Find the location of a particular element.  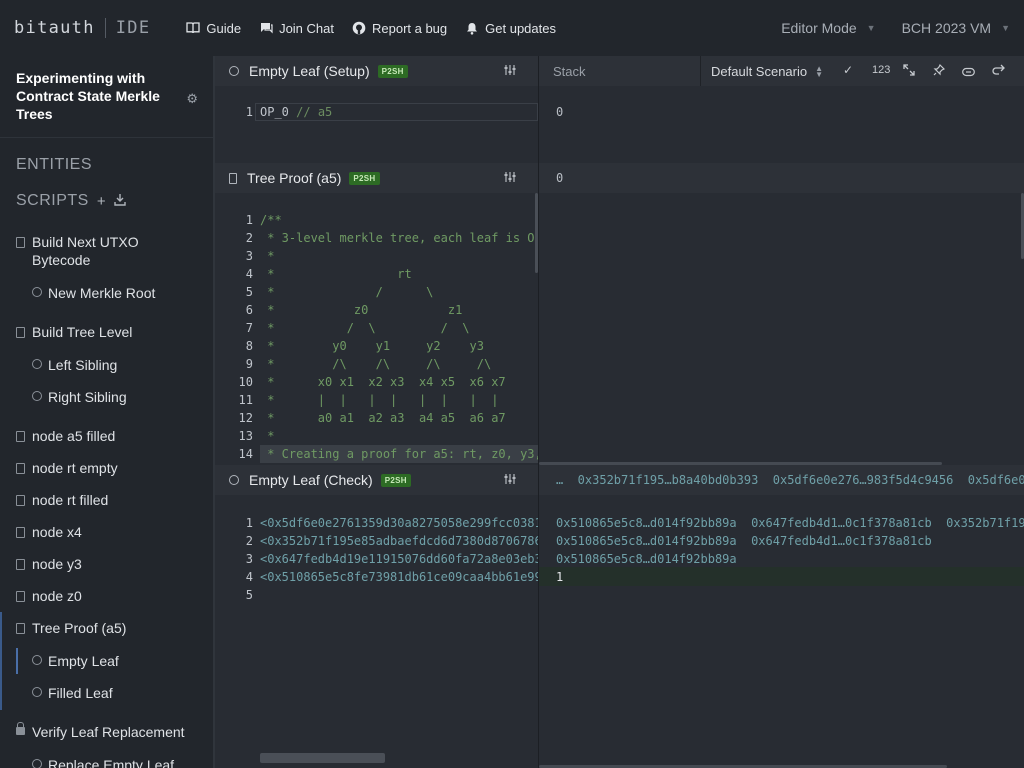

sidebar-item-tree-proof-a5: Tree Proof (a5) is located at coordinates (106, 628).